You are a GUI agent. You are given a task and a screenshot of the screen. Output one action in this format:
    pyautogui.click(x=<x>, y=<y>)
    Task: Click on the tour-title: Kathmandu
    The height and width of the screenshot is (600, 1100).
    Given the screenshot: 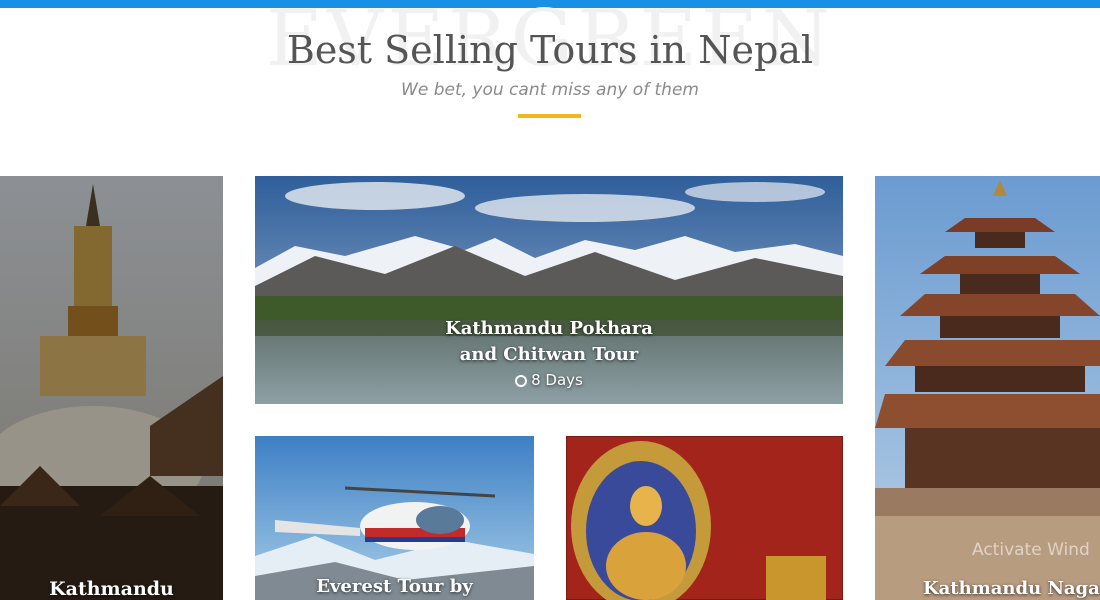 What is the action you would take?
    pyautogui.click(x=111, y=589)
    